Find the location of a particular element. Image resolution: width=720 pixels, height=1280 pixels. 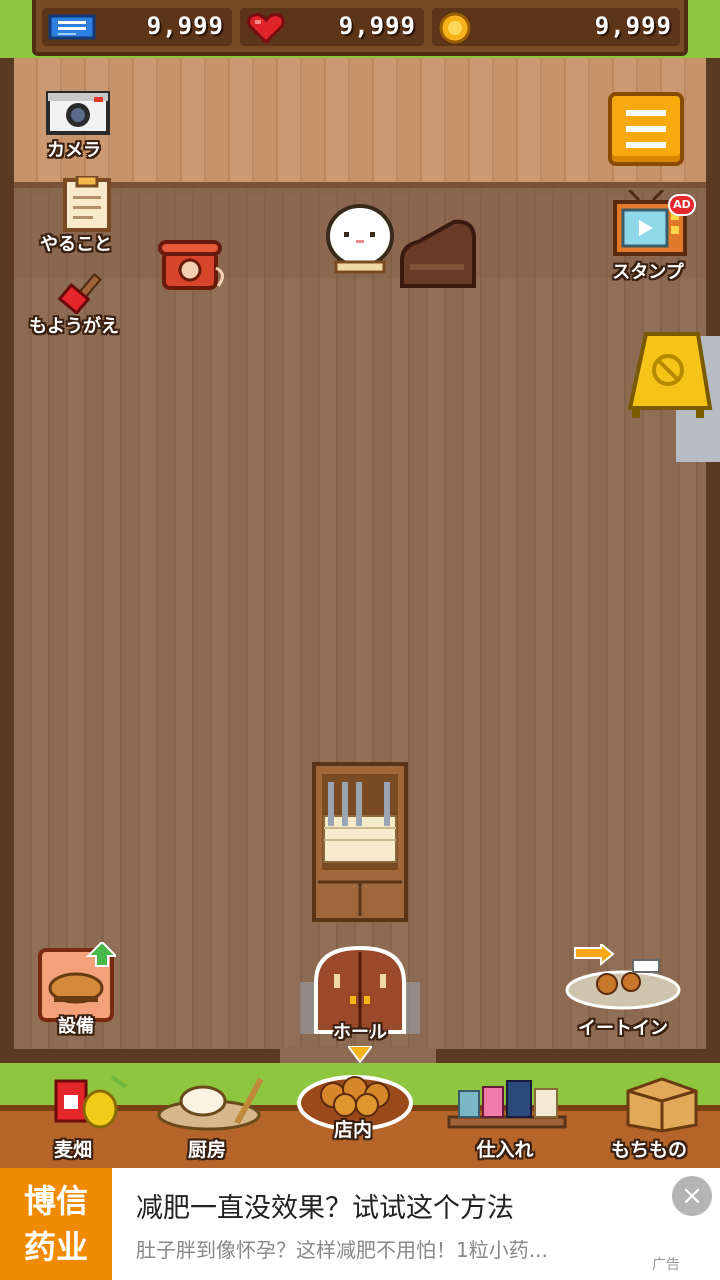

resource-bar-frame: 9,999 9,999 9,999 is located at coordinates (360, 28).